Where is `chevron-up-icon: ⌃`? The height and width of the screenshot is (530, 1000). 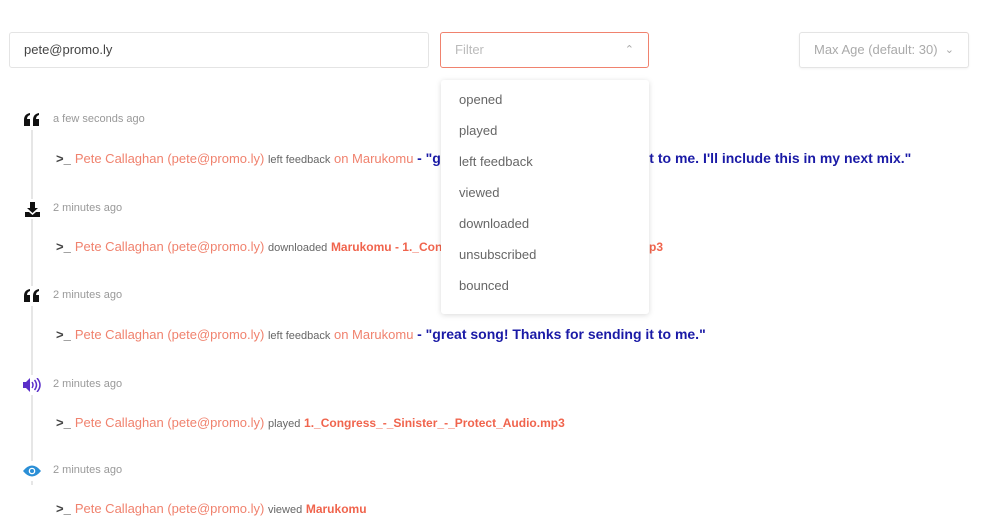 chevron-up-icon: ⌃ is located at coordinates (629, 50).